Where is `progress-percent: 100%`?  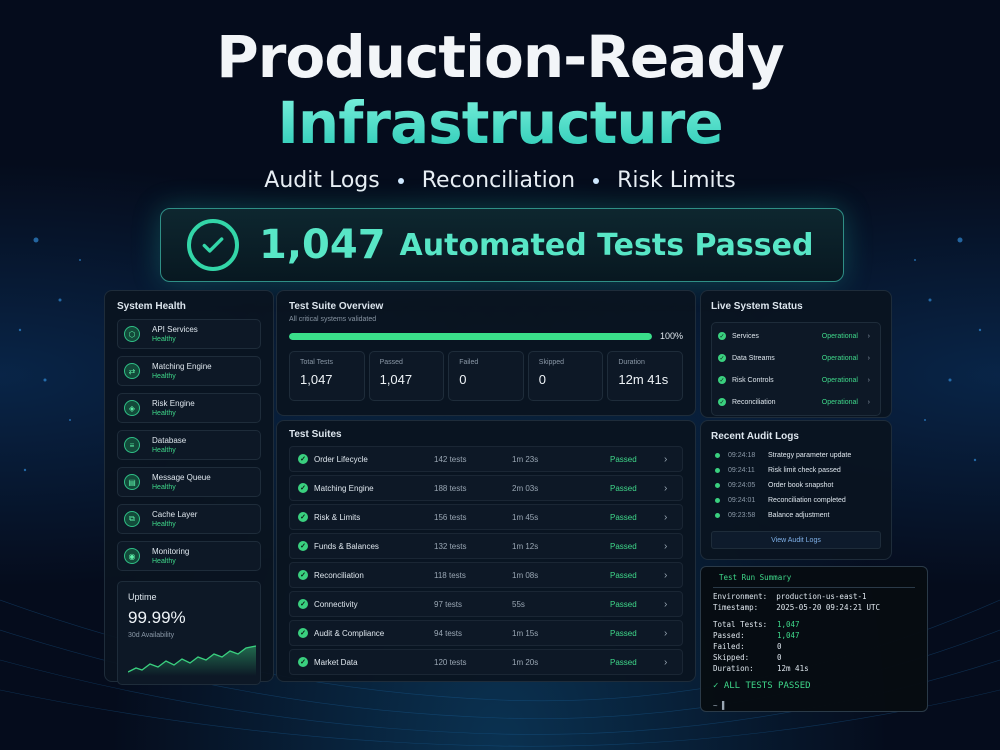
progress-percent: 100% is located at coordinates (671, 336).